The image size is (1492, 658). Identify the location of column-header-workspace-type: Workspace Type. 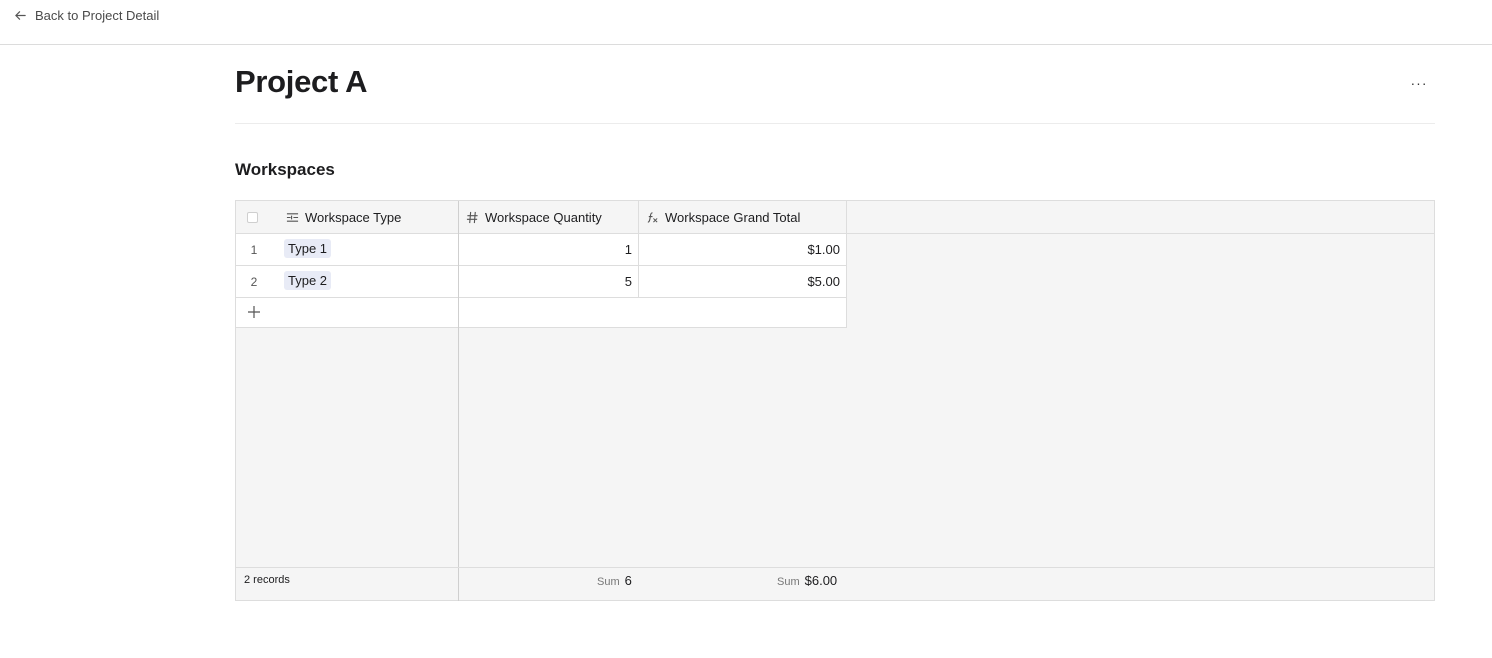
(343, 217).